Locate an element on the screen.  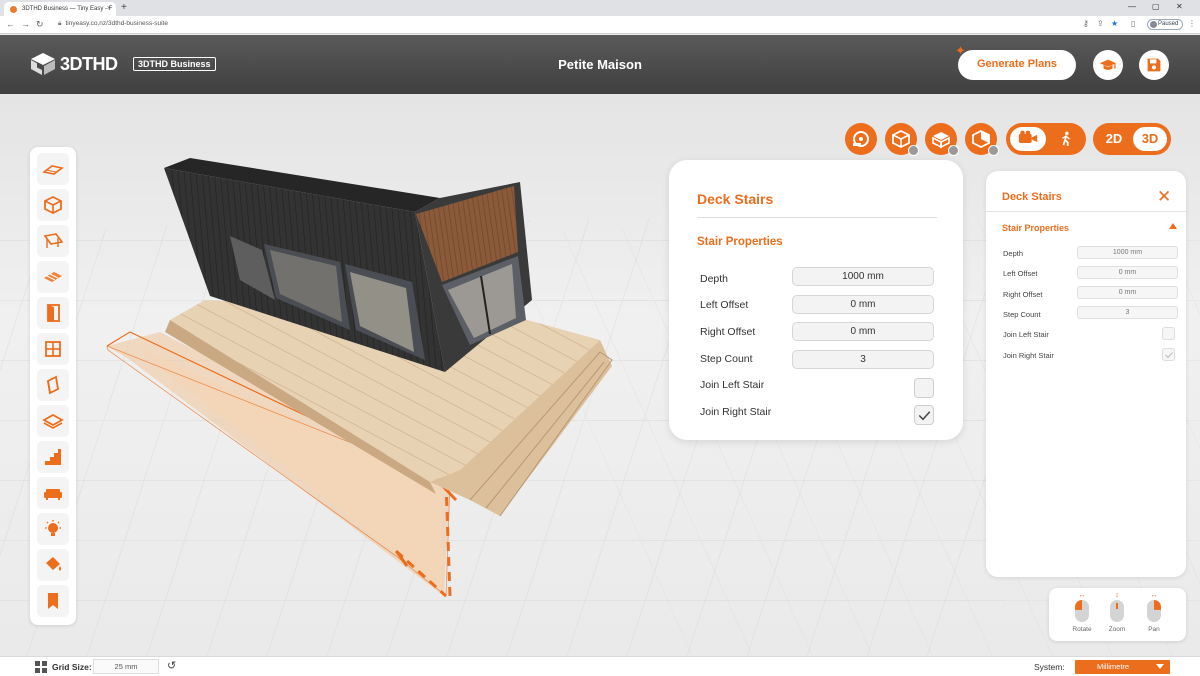
side-left-offset-label: Left Offset is located at coordinates (1020, 273).